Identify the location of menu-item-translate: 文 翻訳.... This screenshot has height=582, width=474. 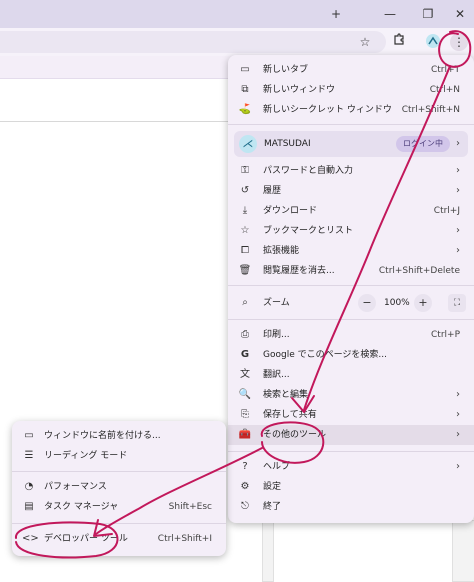
(351, 375).